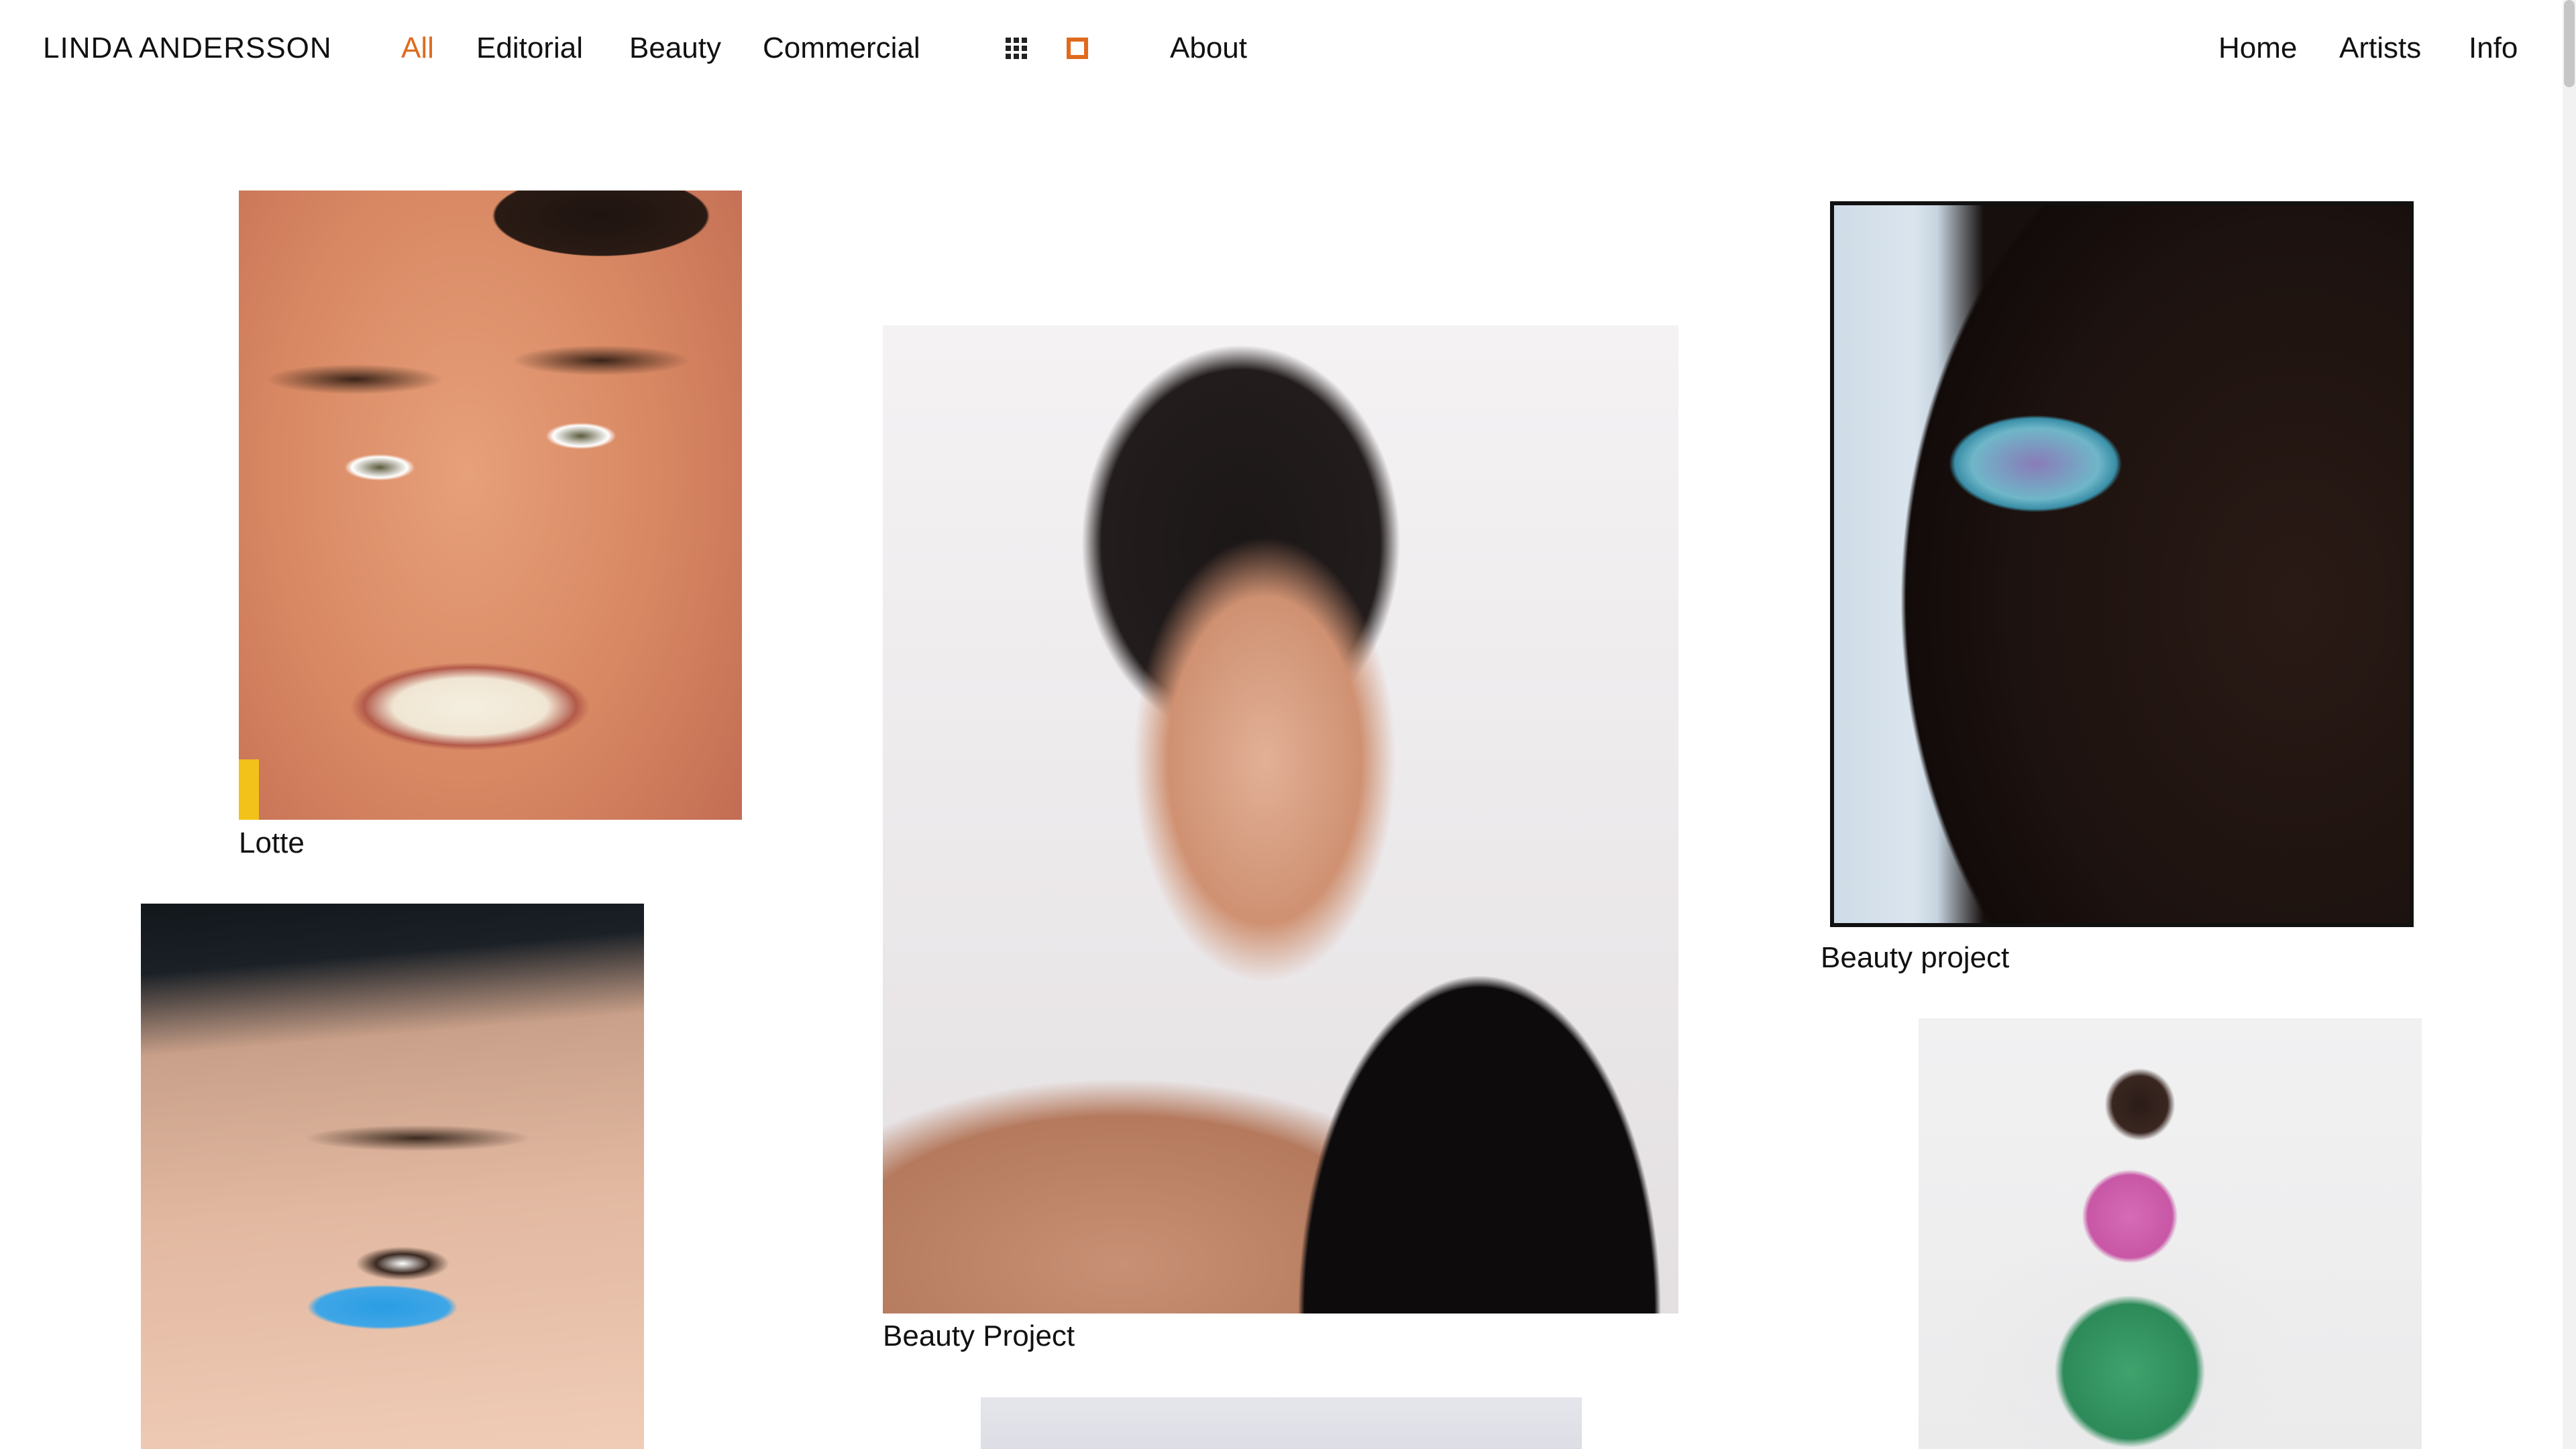 The height and width of the screenshot is (1449, 2576). What do you see at coordinates (2380, 48) in the screenshot?
I see `nav-artists: Artists` at bounding box center [2380, 48].